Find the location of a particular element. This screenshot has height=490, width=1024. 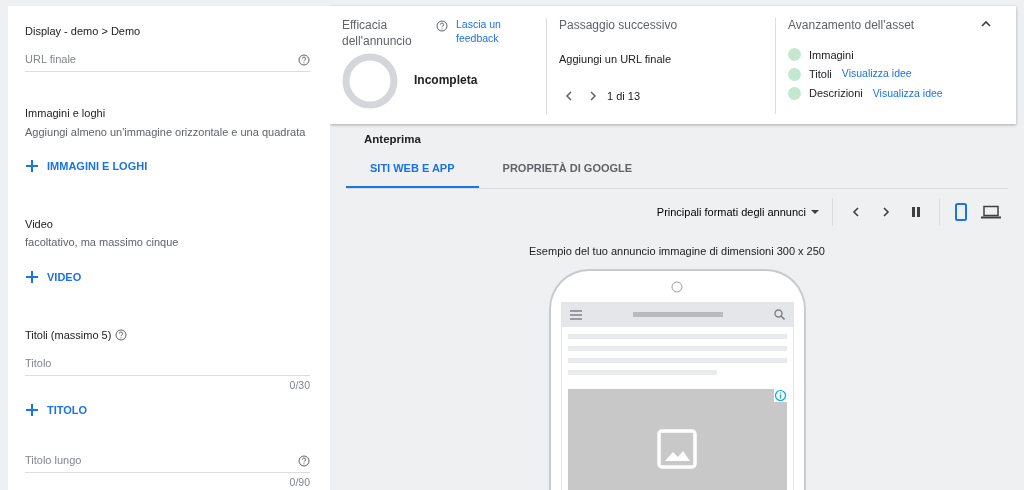

add-button: IMMAGINI E LOGHI is located at coordinates (86, 166).